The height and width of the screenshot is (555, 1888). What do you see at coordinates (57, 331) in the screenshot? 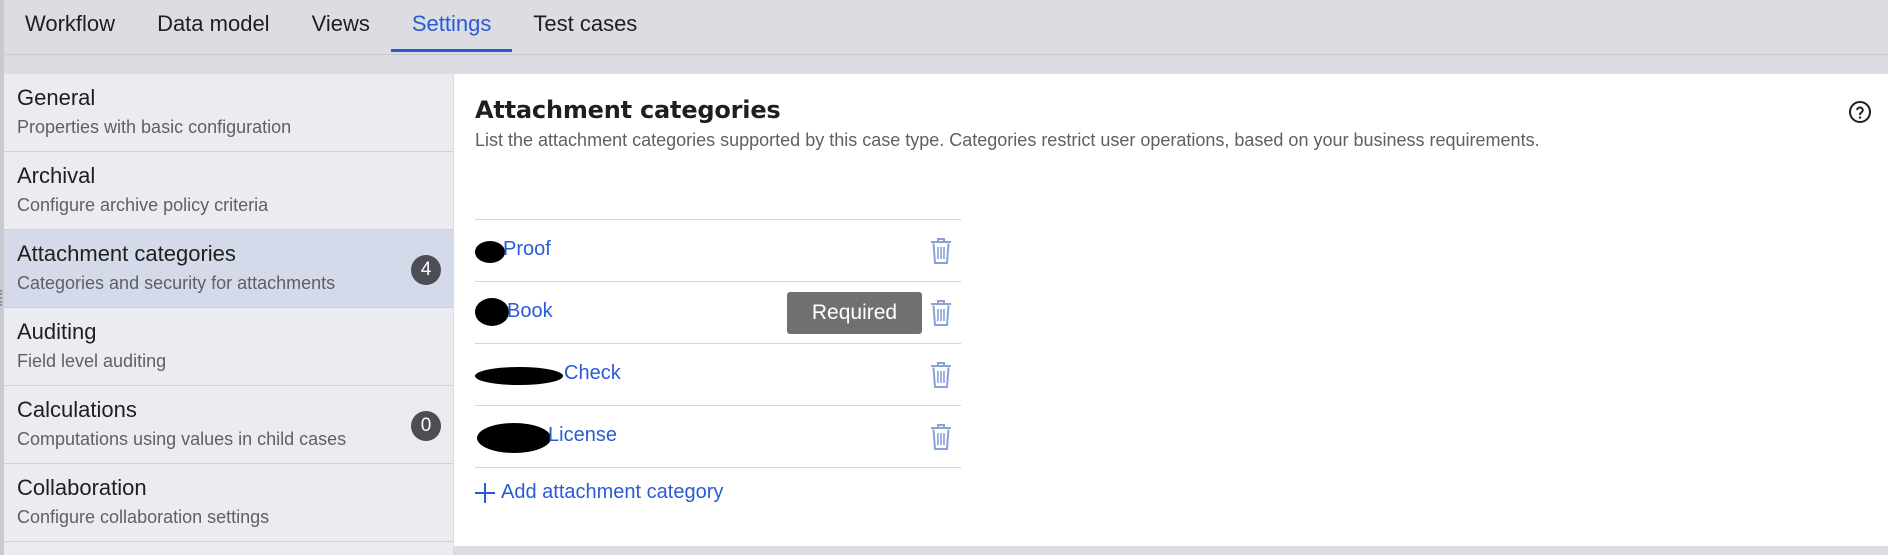
I see `nav-item-title: Auditing` at bounding box center [57, 331].